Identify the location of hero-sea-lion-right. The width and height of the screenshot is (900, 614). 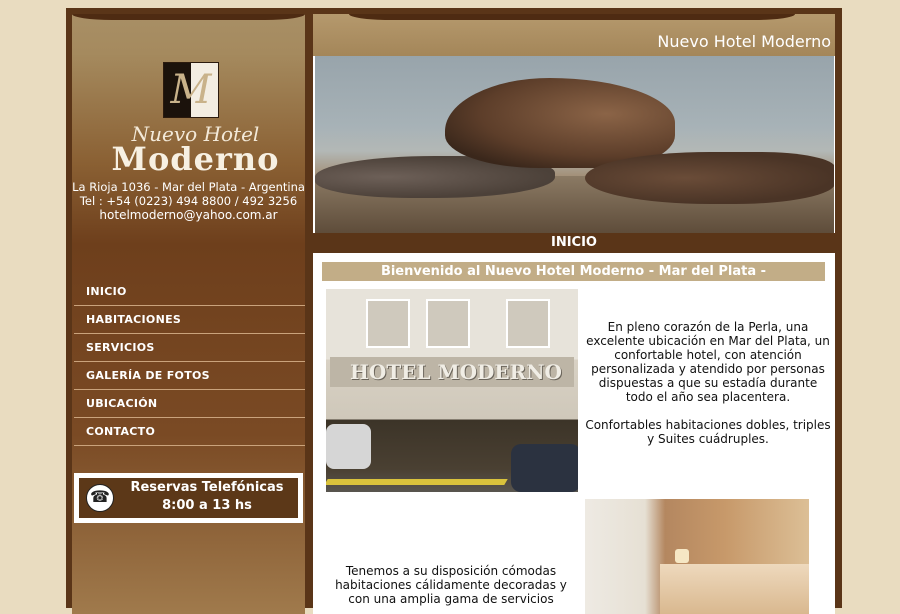
(709, 178).